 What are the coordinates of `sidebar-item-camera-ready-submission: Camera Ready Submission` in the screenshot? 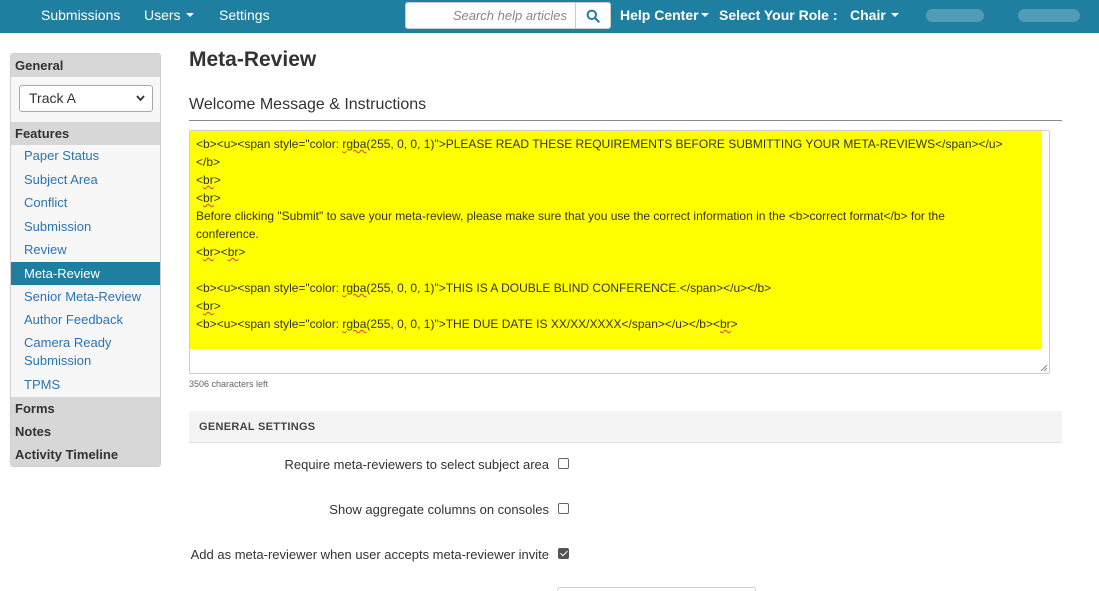 It's located at (71, 352).